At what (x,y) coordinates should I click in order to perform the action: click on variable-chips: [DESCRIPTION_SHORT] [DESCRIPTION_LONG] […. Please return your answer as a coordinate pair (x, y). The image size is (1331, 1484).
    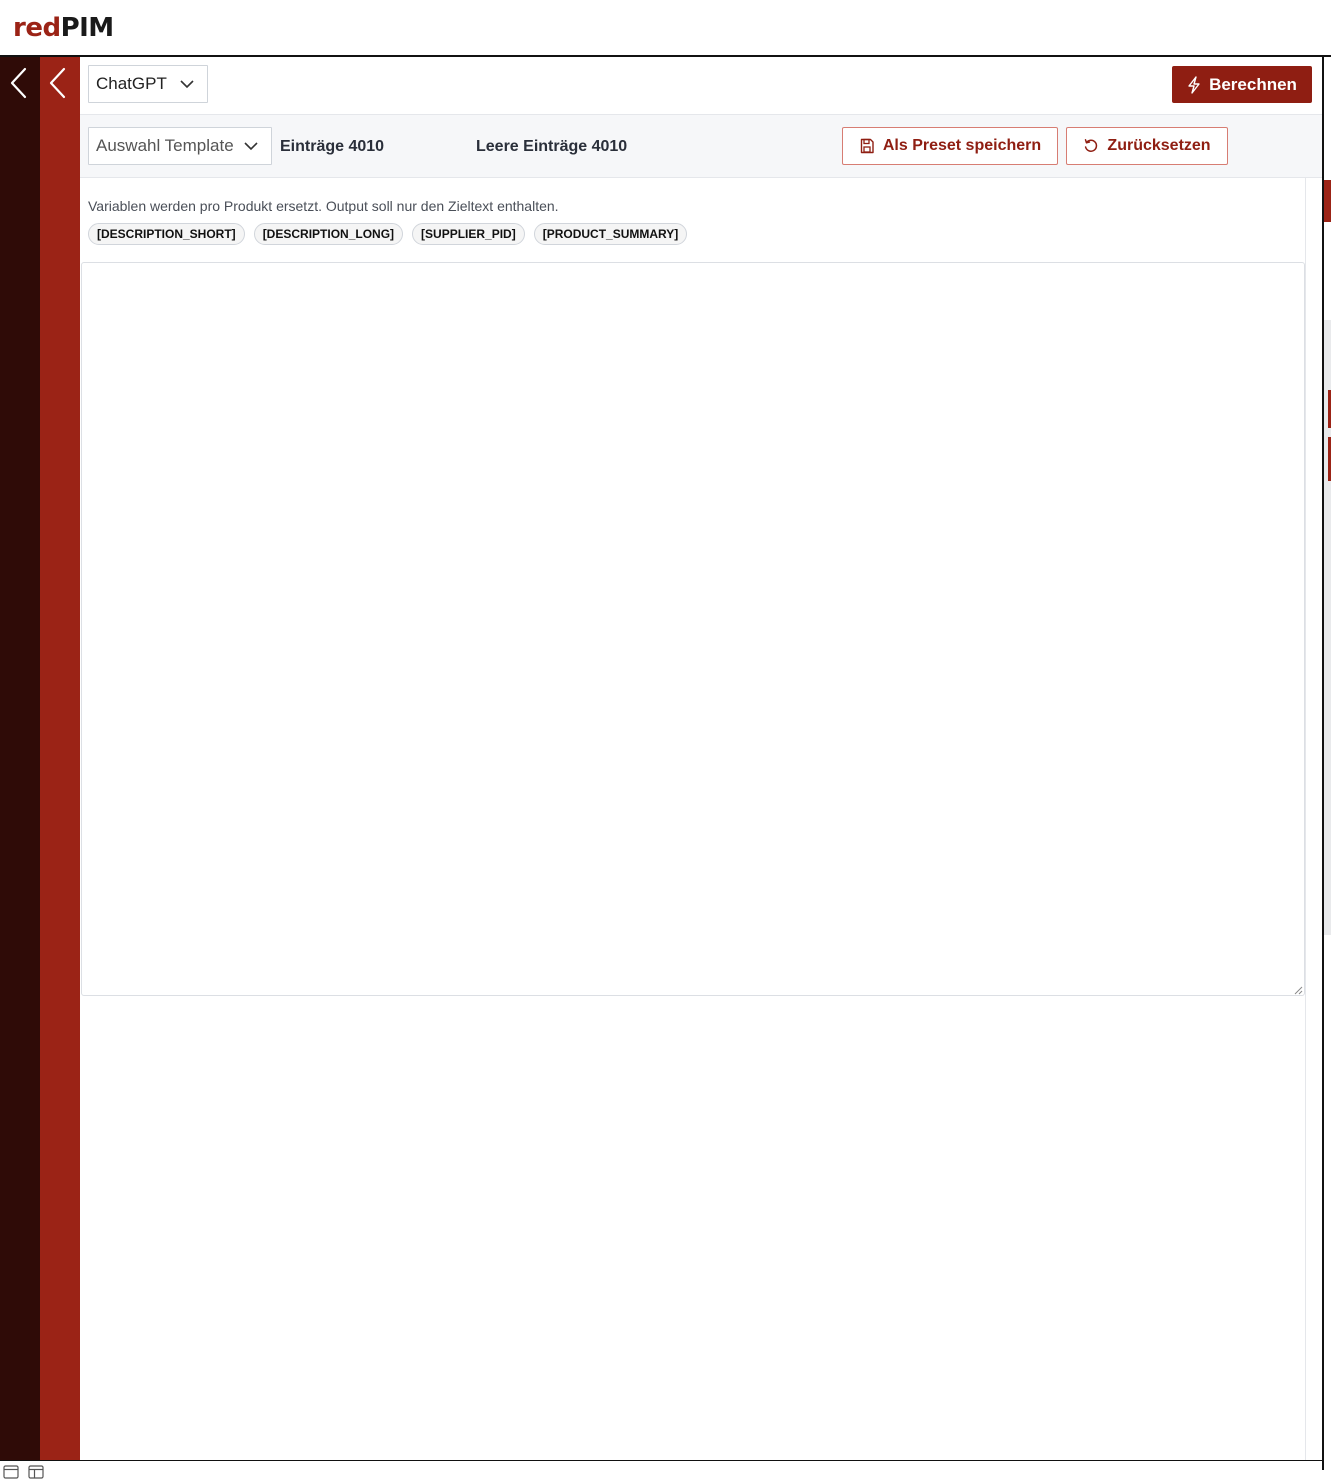
    Looking at the image, I should click on (388, 234).